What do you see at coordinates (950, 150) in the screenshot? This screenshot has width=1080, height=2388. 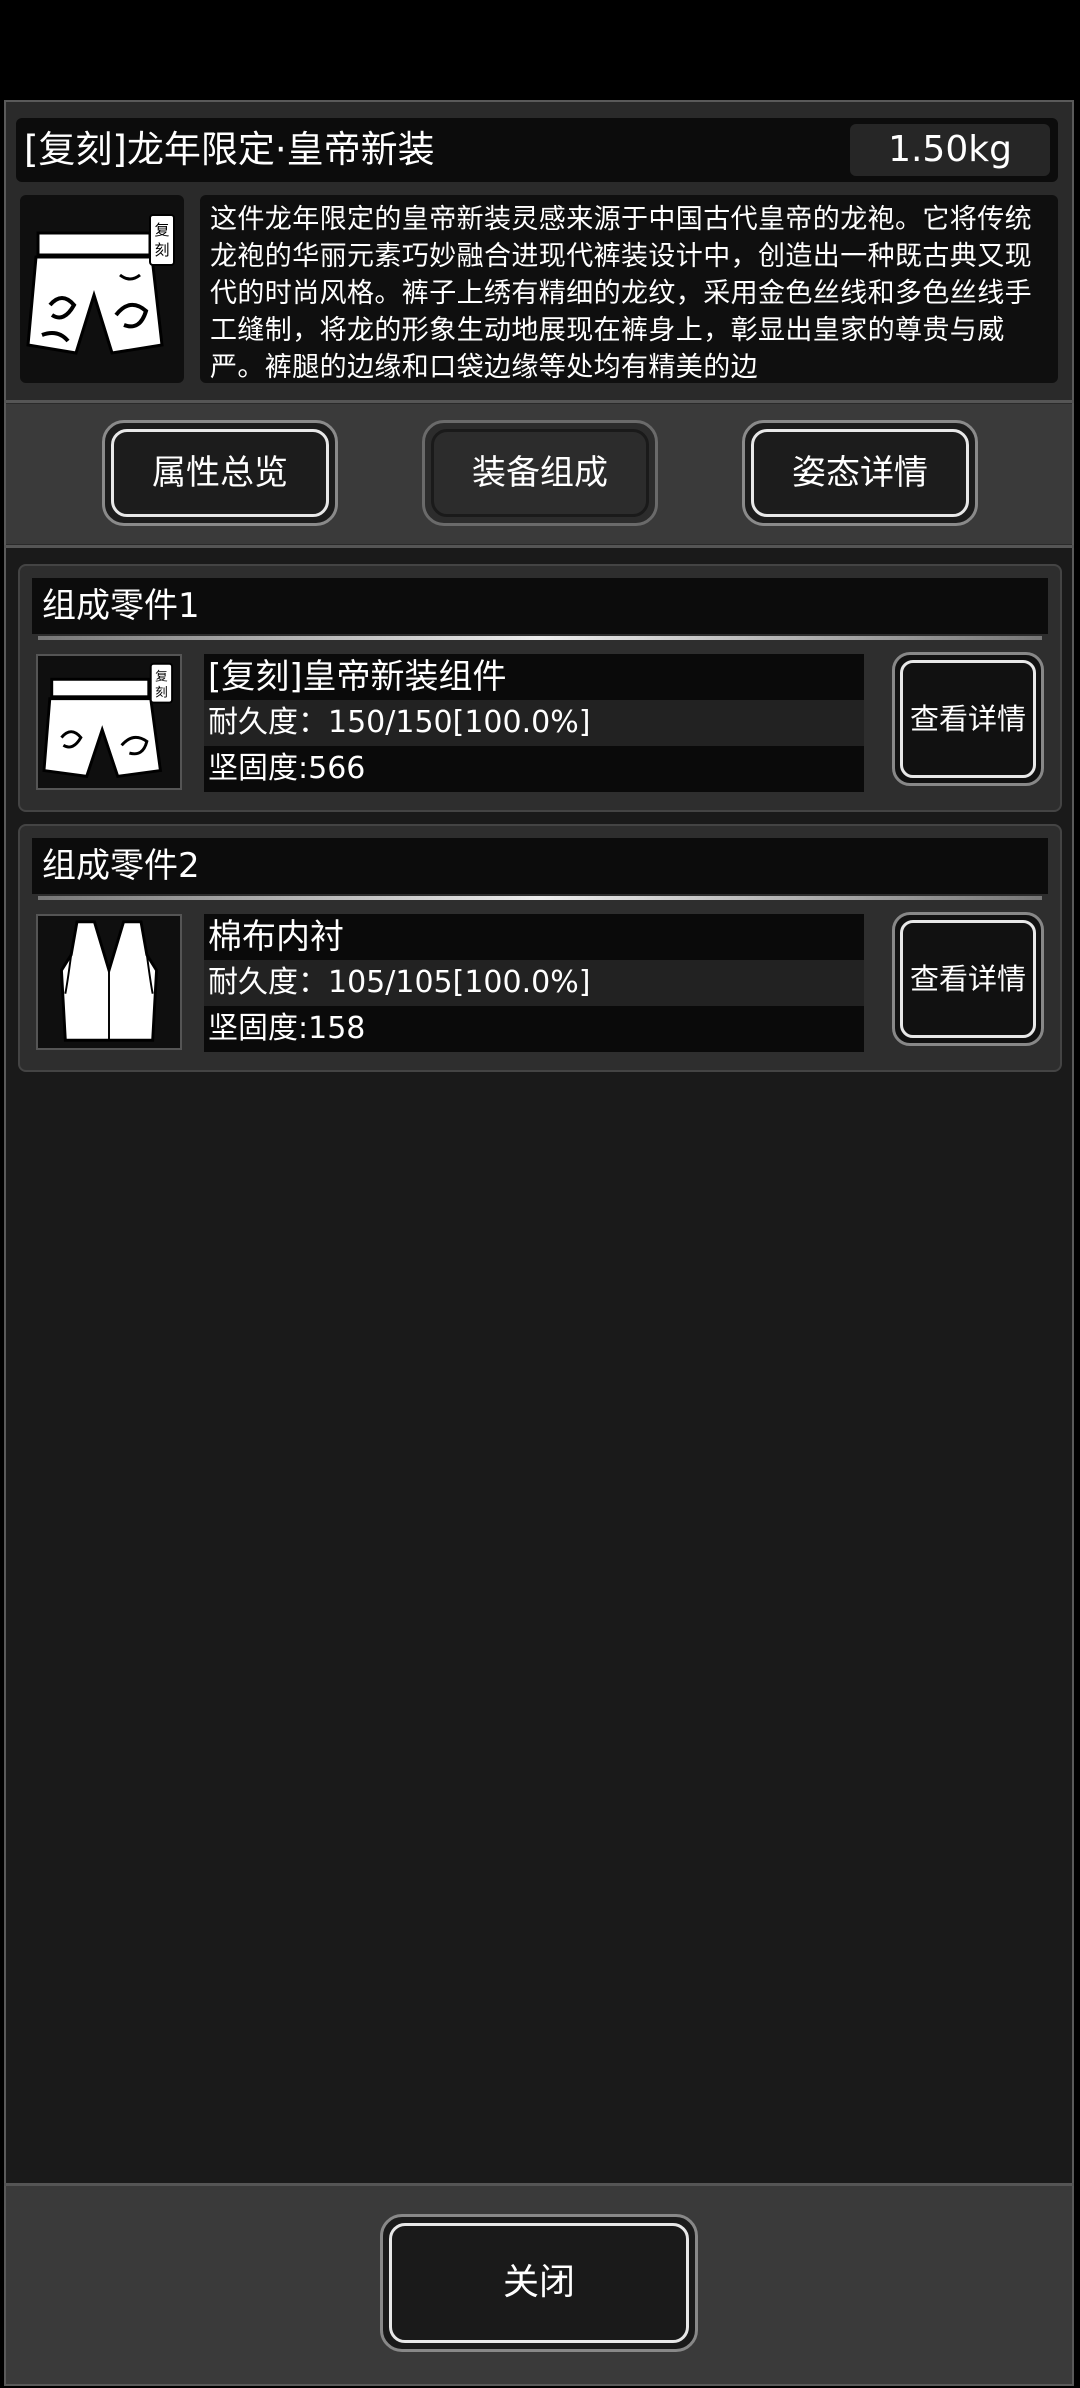 I see `item-weight: 1.50kg` at bounding box center [950, 150].